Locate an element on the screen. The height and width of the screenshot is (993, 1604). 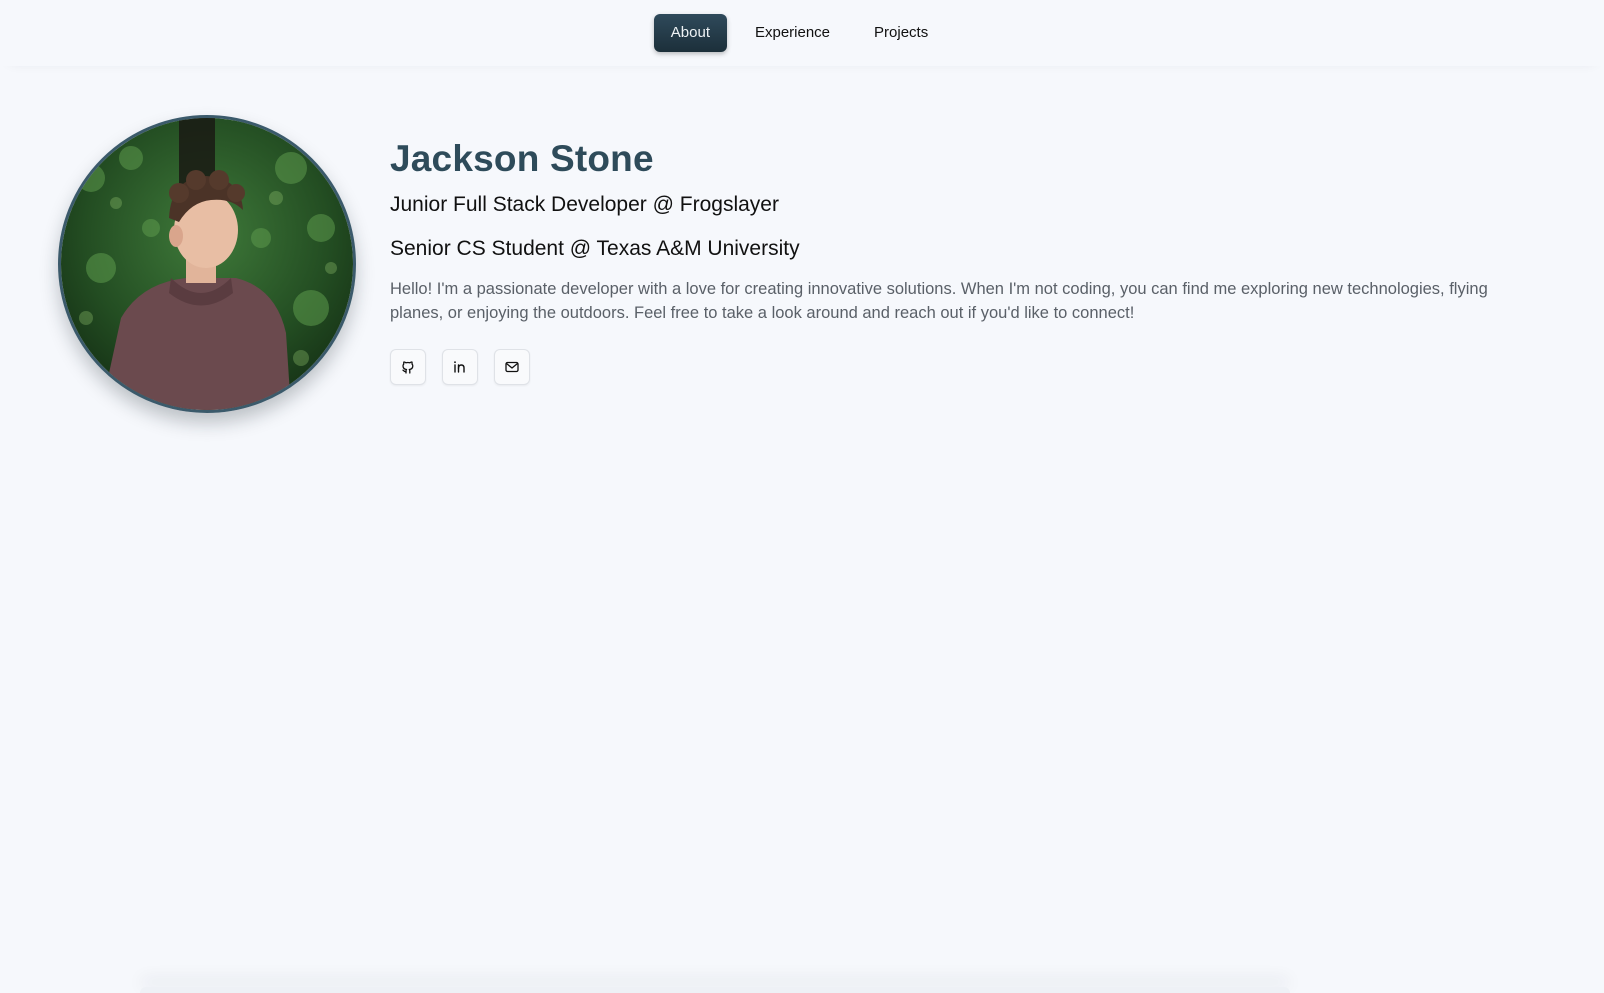
github-icon is located at coordinates (408, 367).